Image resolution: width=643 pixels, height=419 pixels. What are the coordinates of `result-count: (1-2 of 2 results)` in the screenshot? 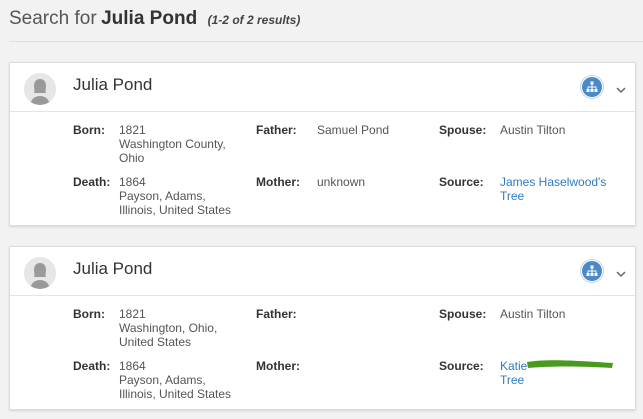 It's located at (254, 20).